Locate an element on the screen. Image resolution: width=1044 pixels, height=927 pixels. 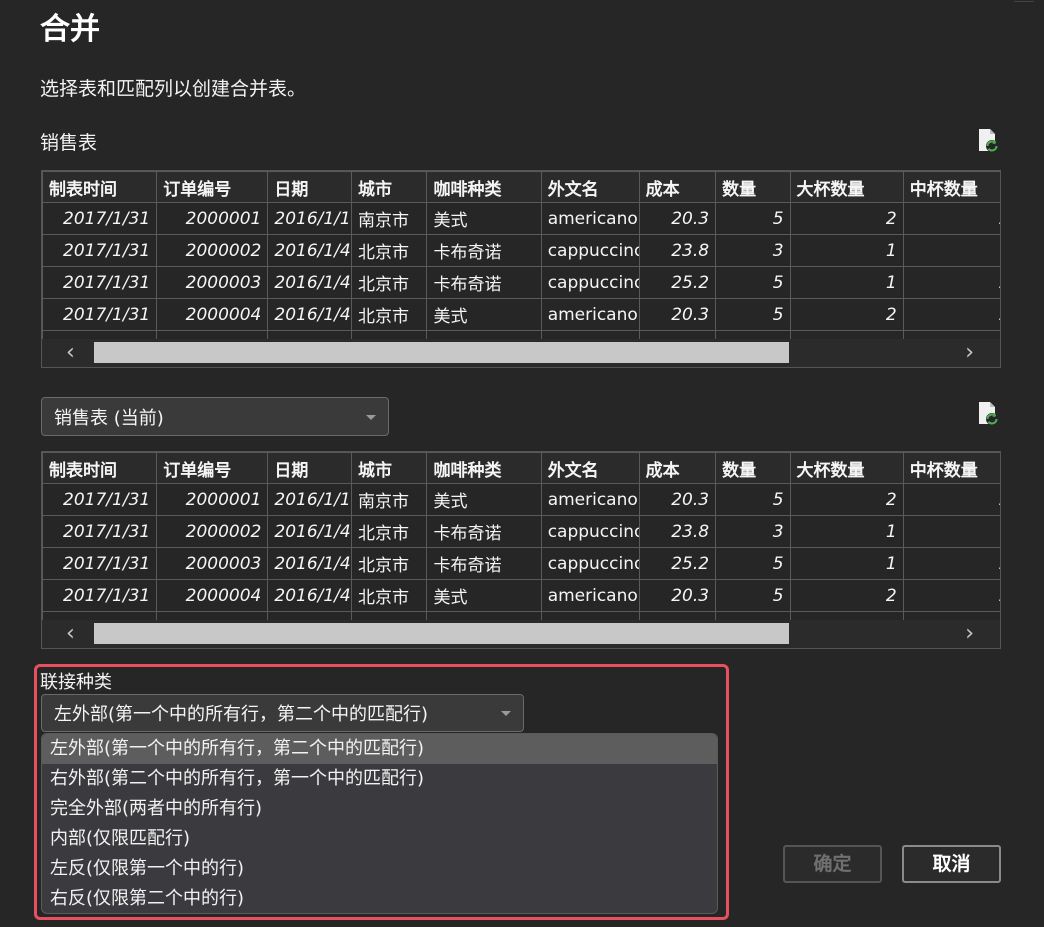
table-cell: 23.8 is located at coordinates (677, 250).